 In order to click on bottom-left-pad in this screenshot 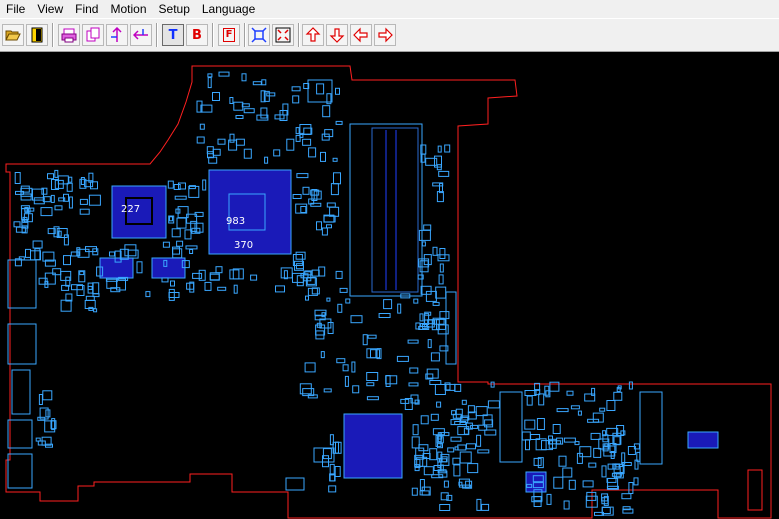, I will do `click(295, 484)`.